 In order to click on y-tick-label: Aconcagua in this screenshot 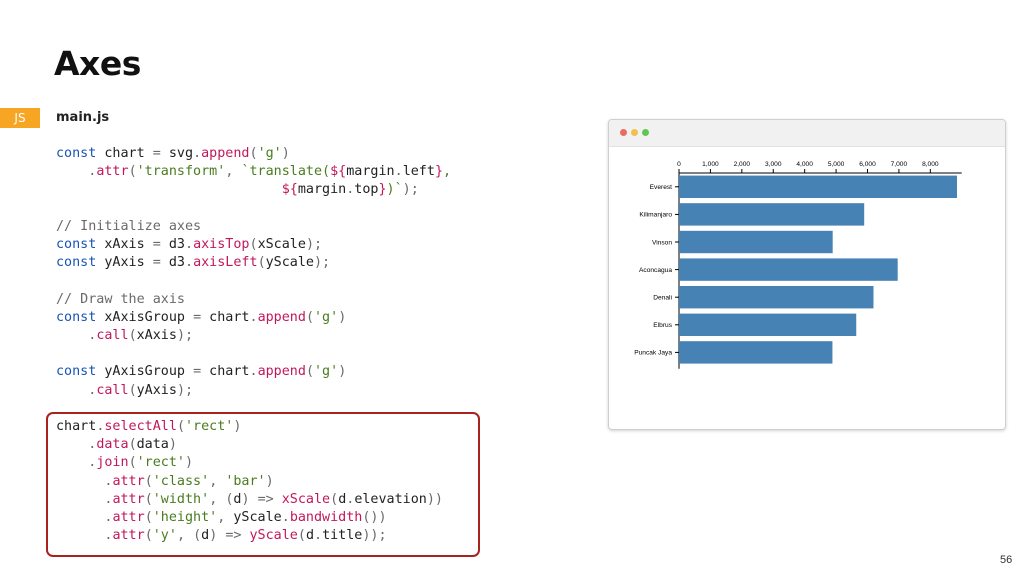, I will do `click(655, 270)`.